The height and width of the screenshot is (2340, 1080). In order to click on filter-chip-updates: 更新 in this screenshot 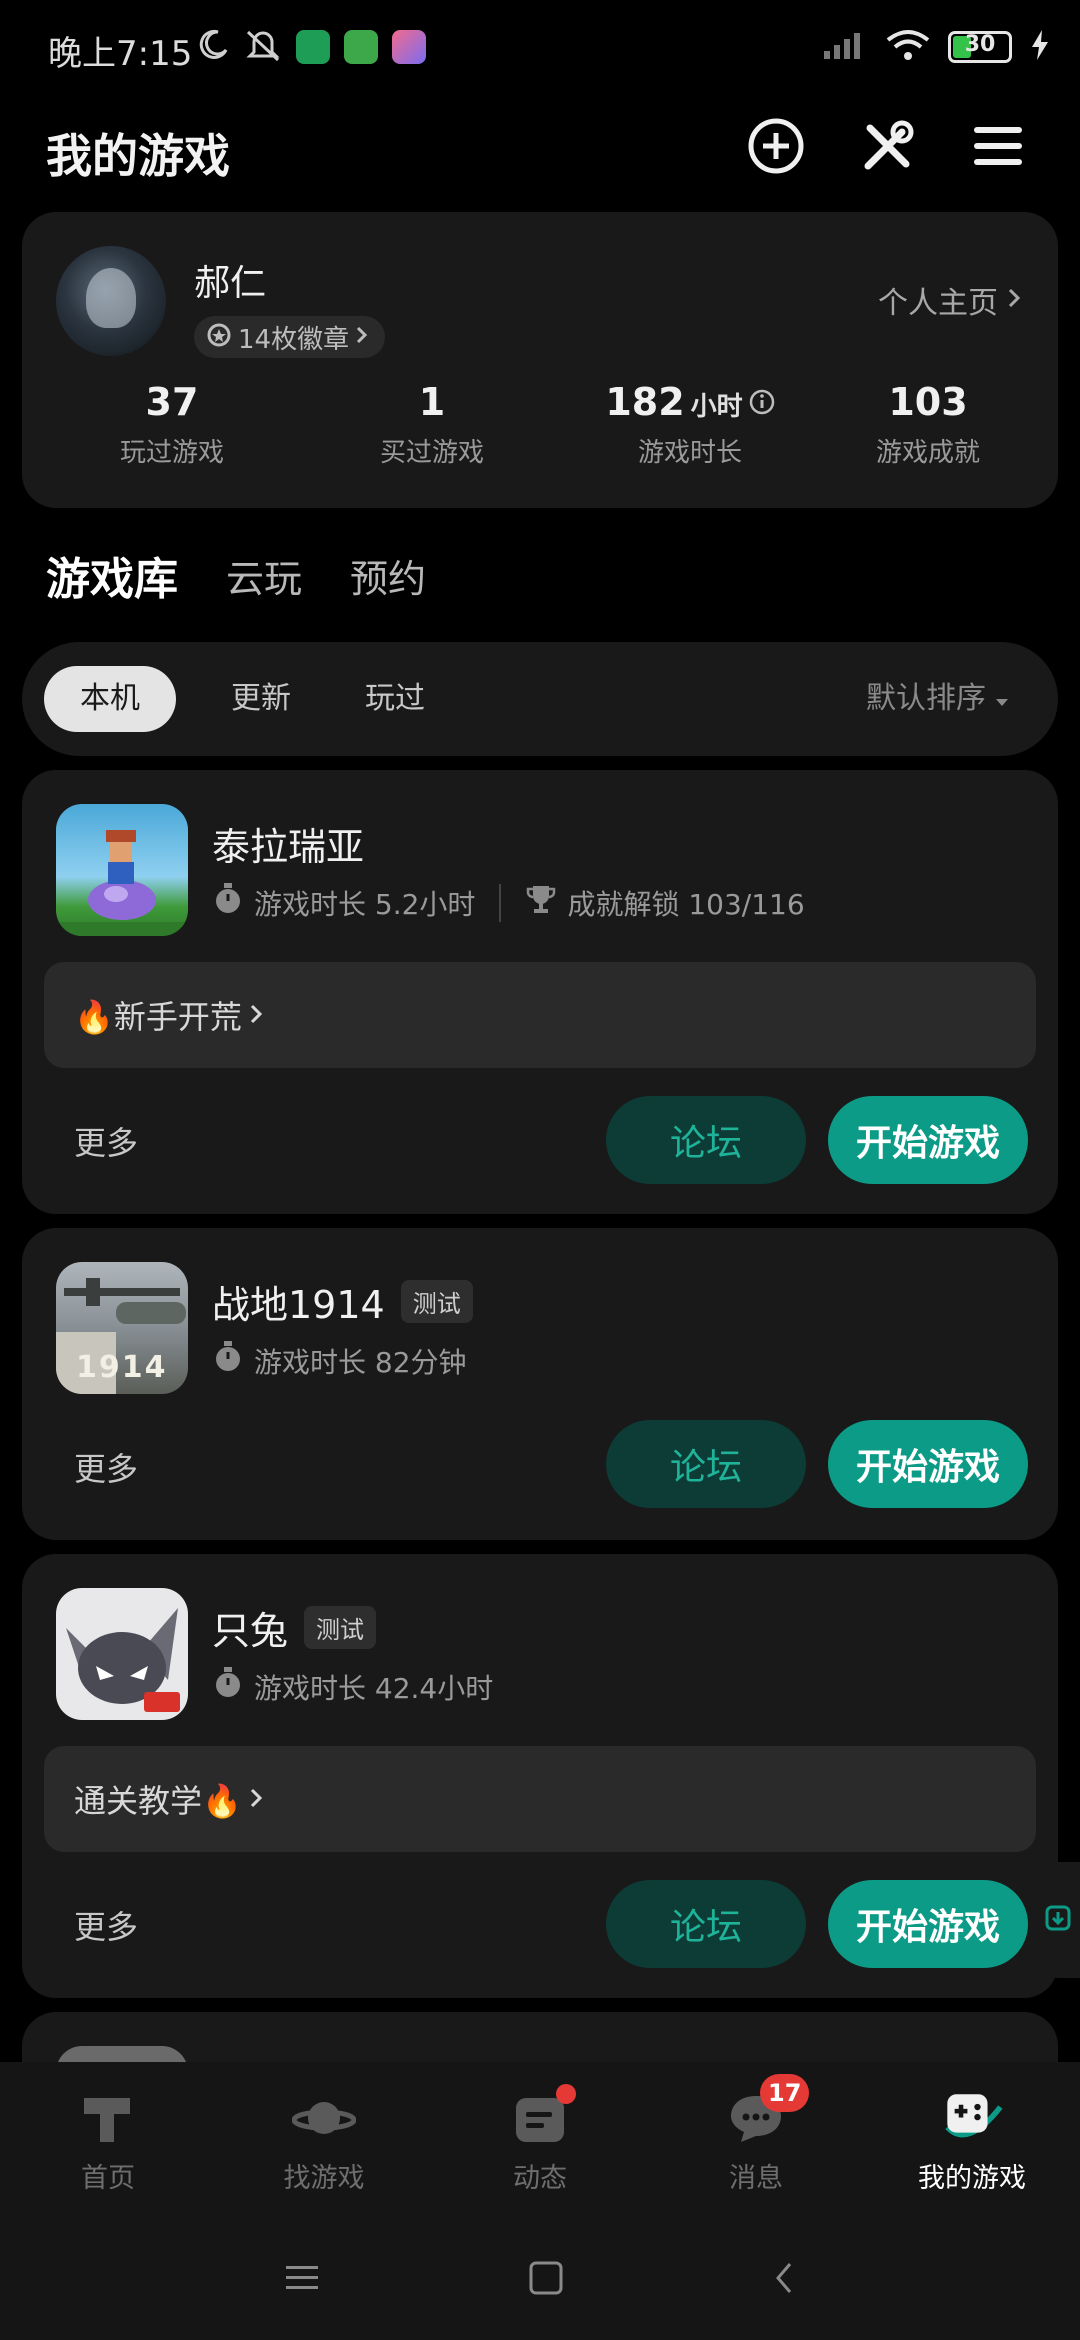, I will do `click(261, 699)`.